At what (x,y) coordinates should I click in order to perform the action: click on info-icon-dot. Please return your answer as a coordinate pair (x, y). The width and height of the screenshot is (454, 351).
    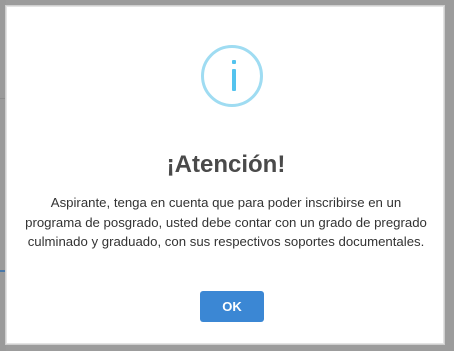
    Looking at the image, I should click on (234, 62).